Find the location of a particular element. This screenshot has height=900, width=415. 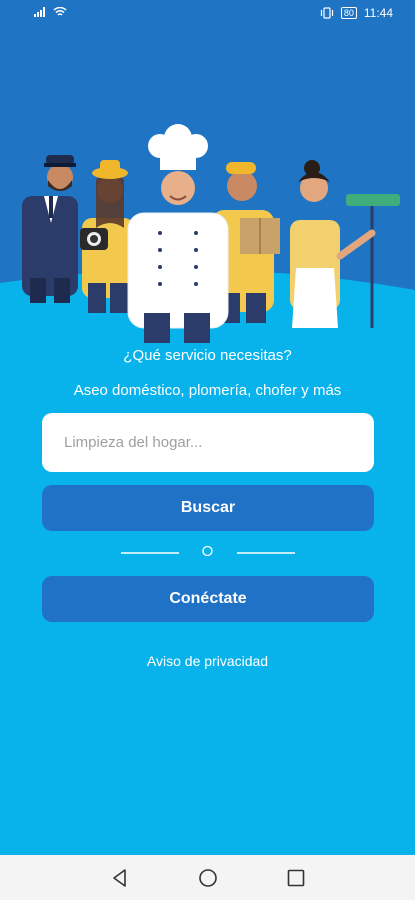

home-circle-icon is located at coordinates (208, 878).